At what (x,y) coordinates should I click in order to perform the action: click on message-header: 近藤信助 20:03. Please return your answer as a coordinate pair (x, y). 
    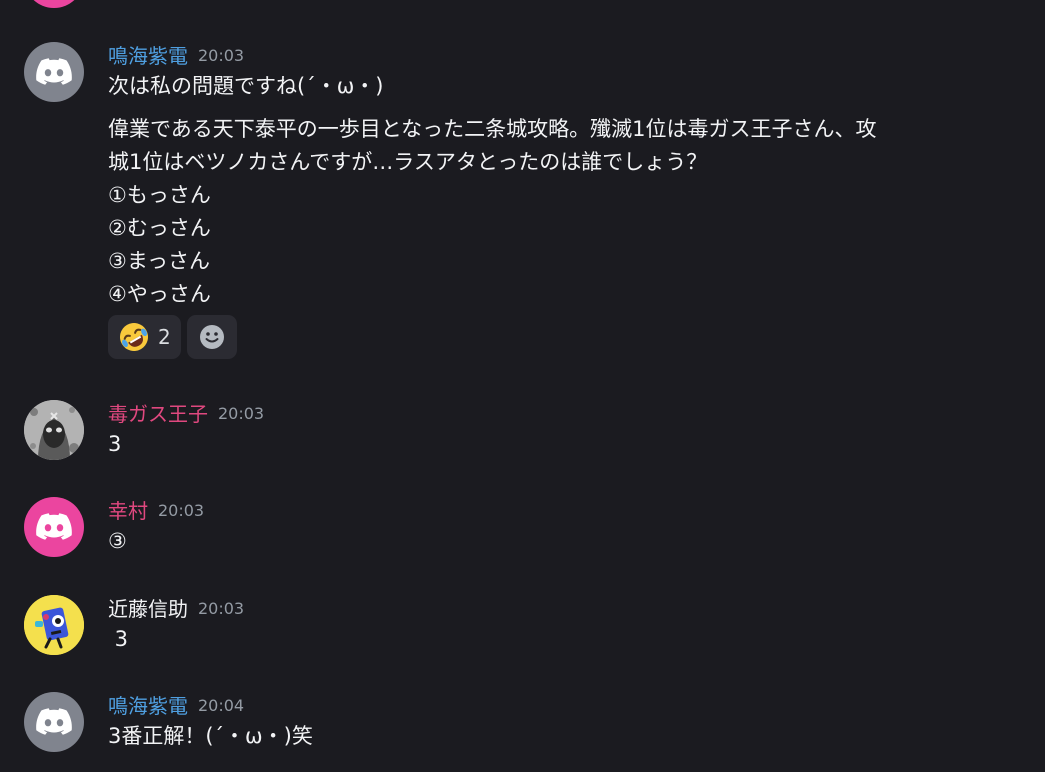
    Looking at the image, I should click on (176, 608).